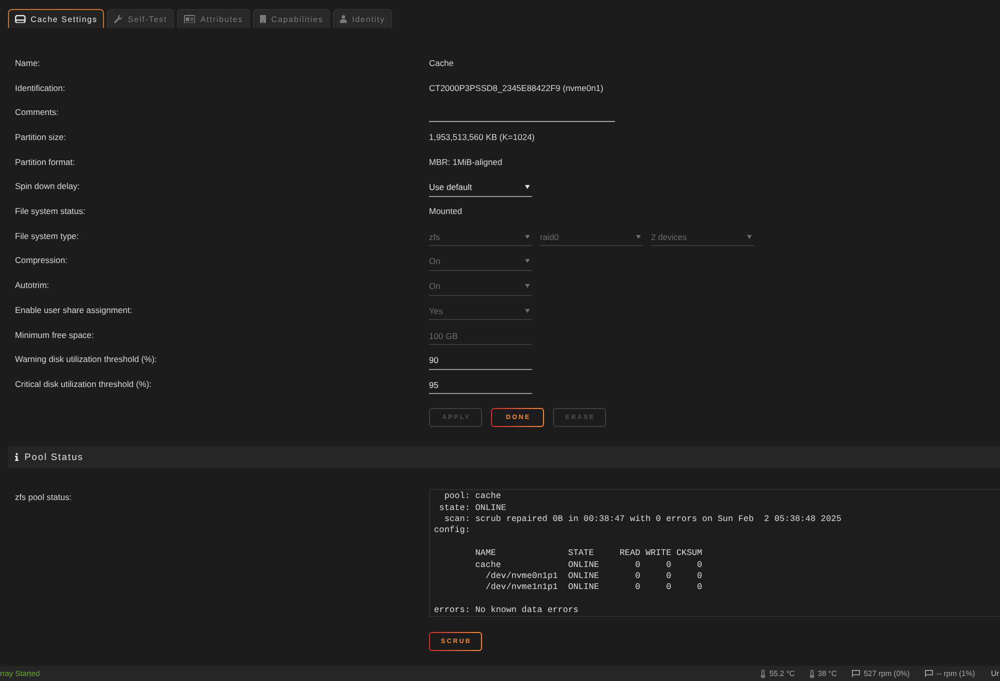 The width and height of the screenshot is (1000, 681). I want to click on field-value: Mounted, so click(445, 211).